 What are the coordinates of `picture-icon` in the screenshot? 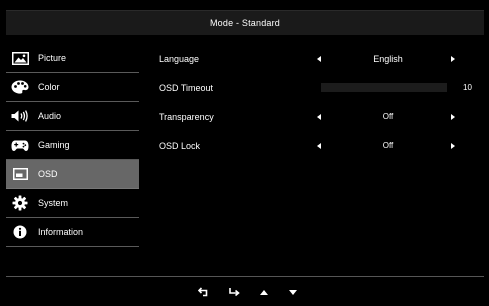 It's located at (20, 58).